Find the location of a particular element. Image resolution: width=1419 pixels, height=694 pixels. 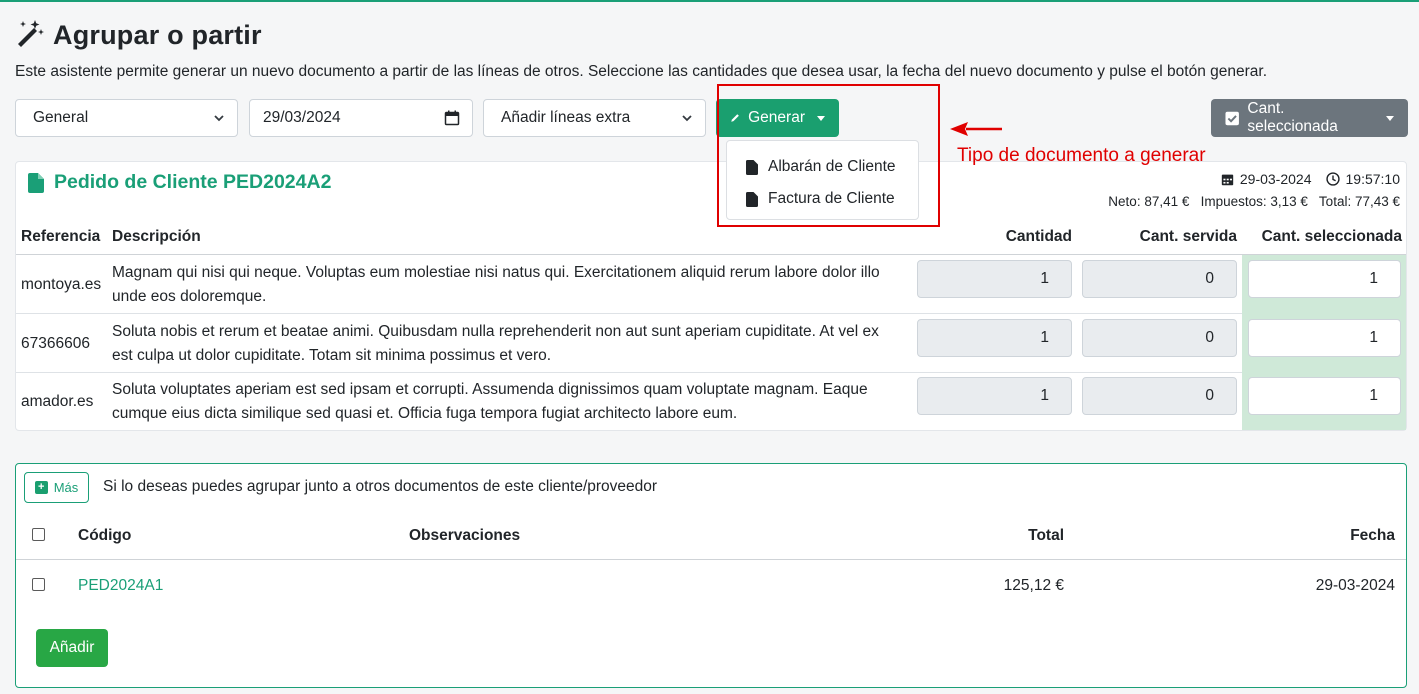

line-ref: amador.es is located at coordinates (57, 401).